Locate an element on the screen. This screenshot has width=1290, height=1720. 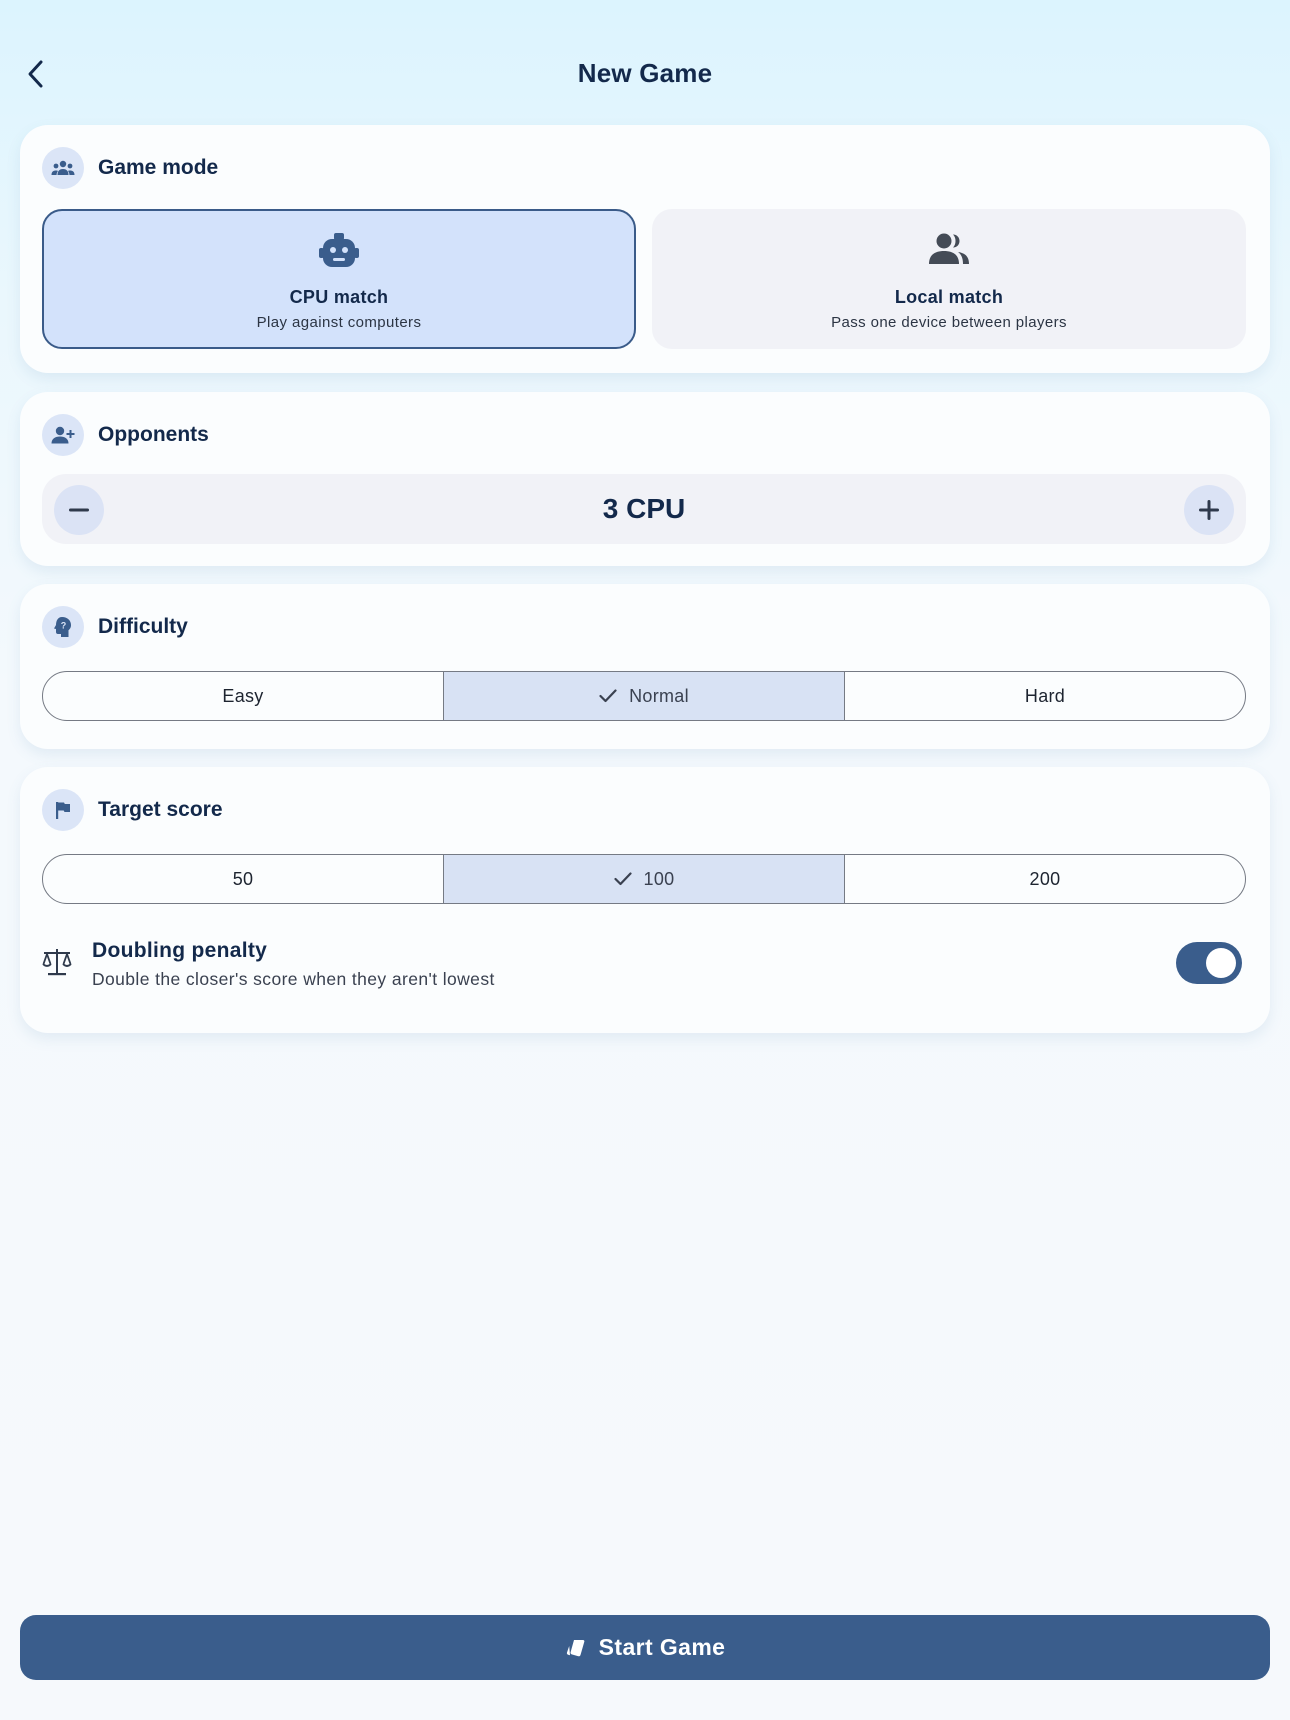
flag-icon is located at coordinates (63, 810).